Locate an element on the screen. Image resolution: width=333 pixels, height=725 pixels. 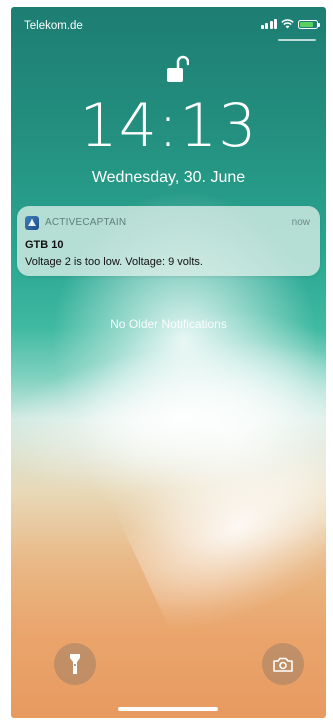
notification-body: Voltage 2 is too low. Voltage: 9 volts. is located at coordinates (114, 262).